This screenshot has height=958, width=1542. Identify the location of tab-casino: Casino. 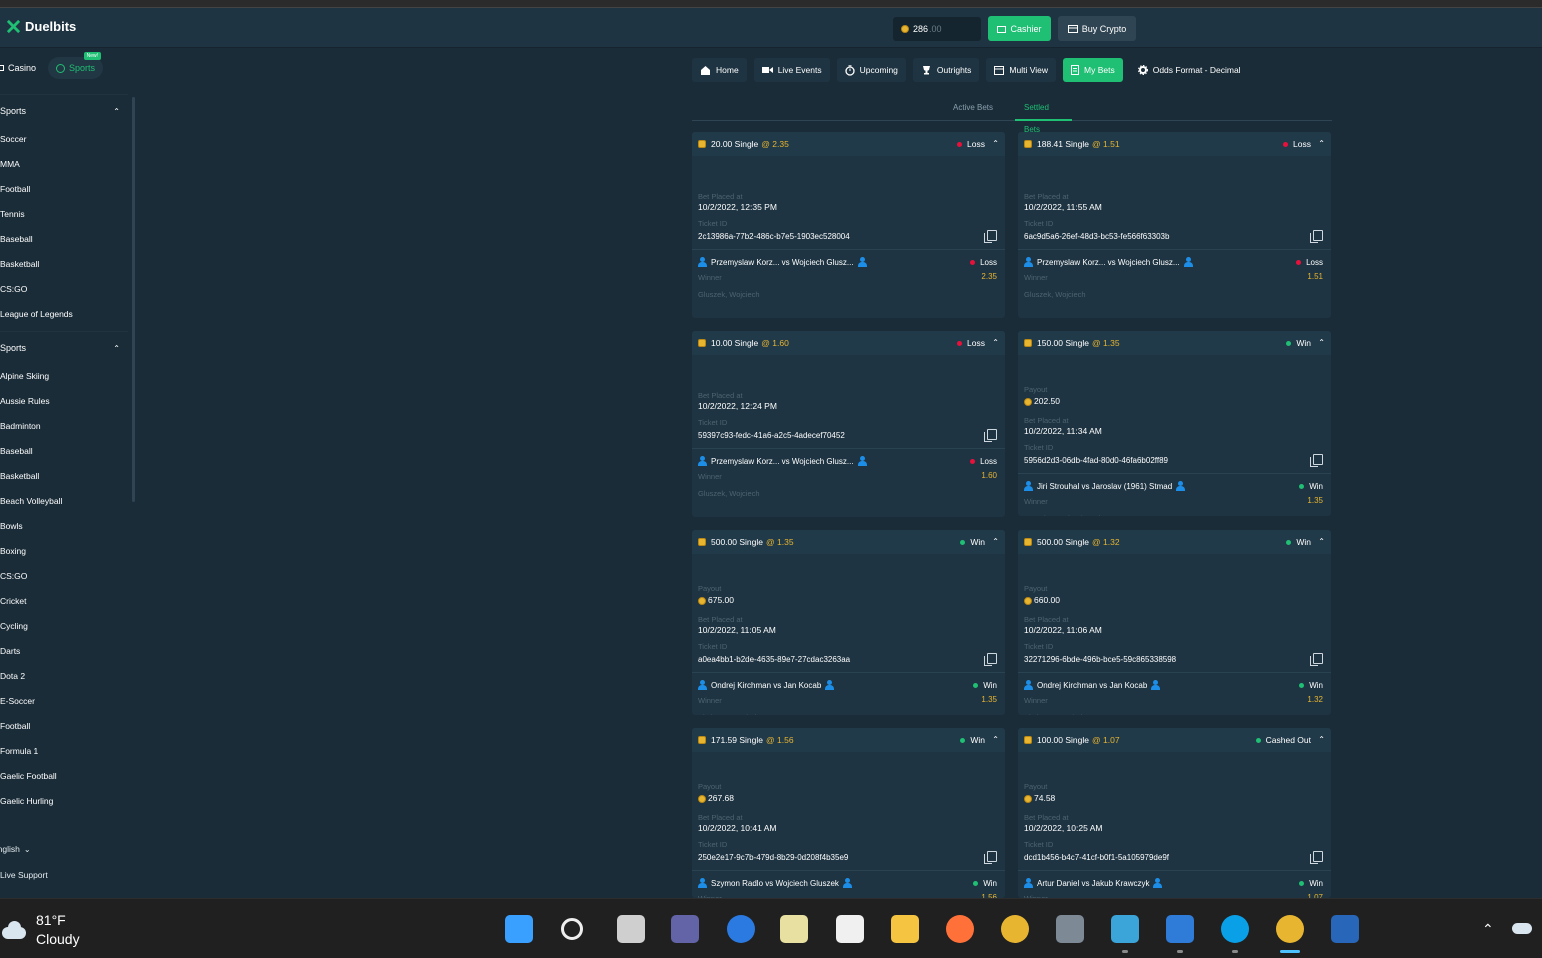
(22, 68).